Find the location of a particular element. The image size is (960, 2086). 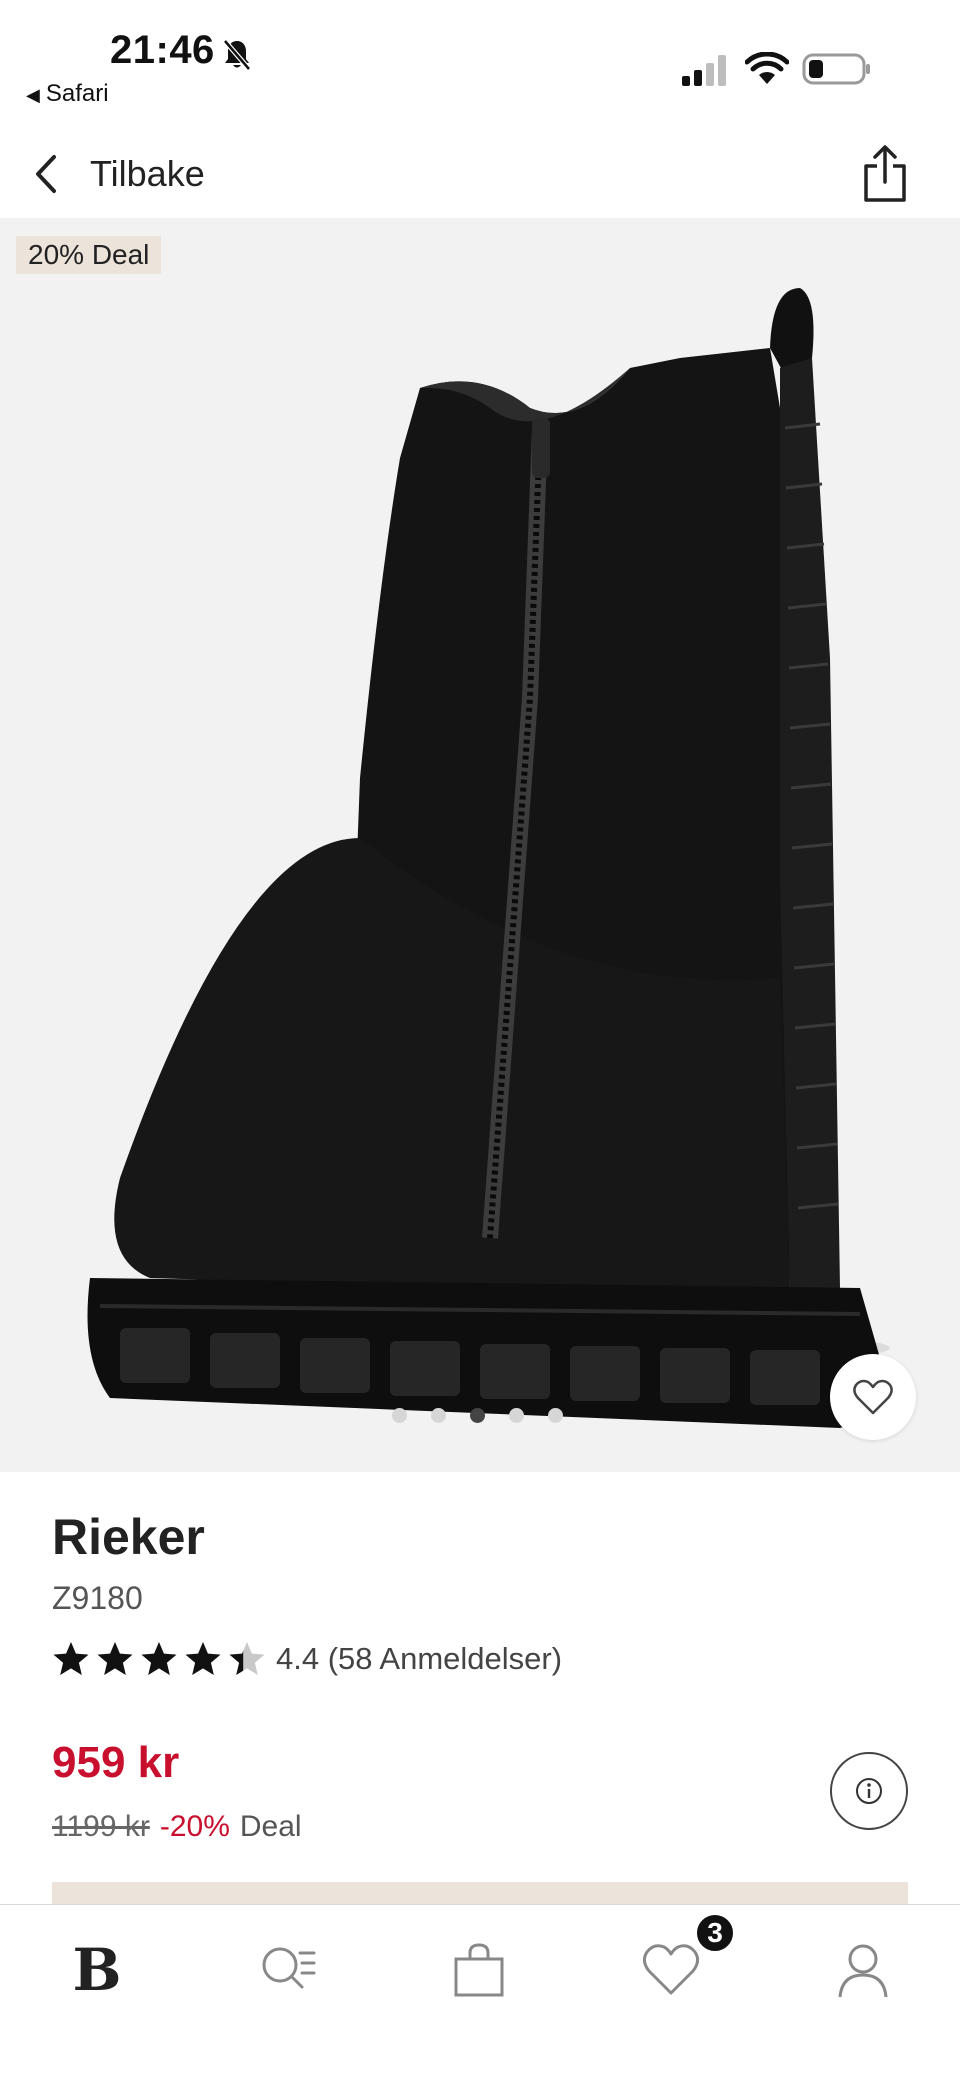

tab-home: B is located at coordinates (97, 1970).